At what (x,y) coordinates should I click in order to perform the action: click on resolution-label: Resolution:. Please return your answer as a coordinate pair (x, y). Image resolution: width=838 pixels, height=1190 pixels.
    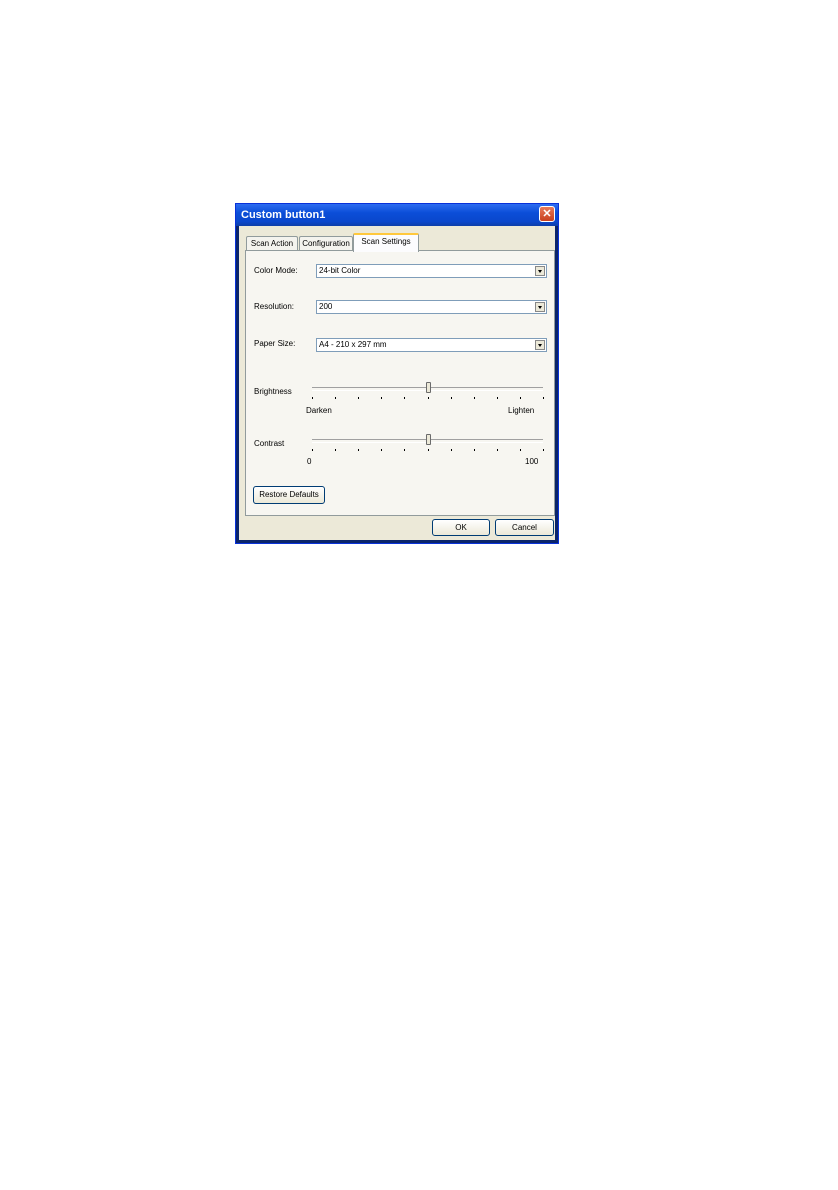
    Looking at the image, I should click on (274, 306).